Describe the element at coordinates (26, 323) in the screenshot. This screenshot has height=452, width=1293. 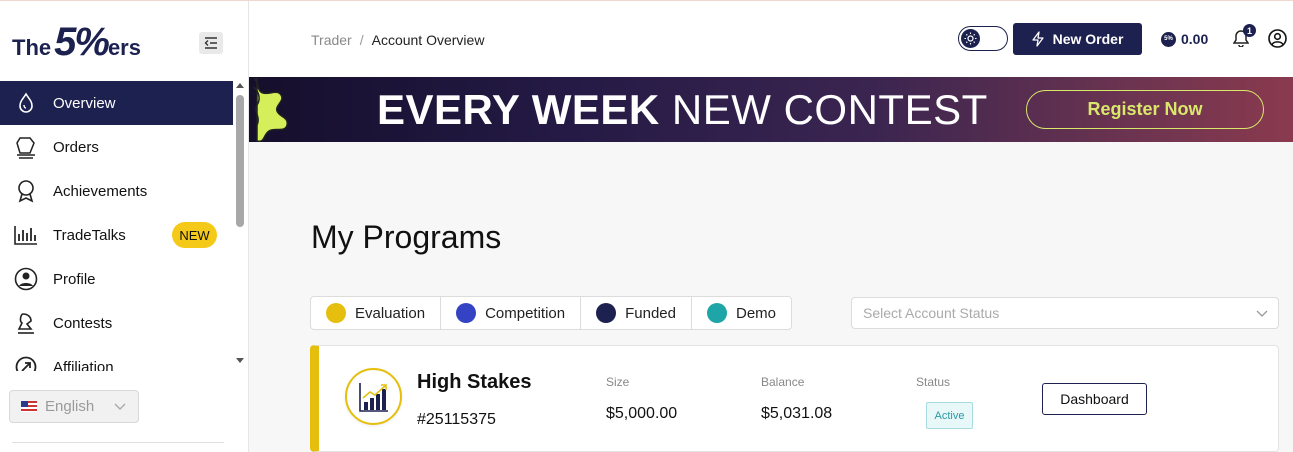
I see `contests-icon` at that location.